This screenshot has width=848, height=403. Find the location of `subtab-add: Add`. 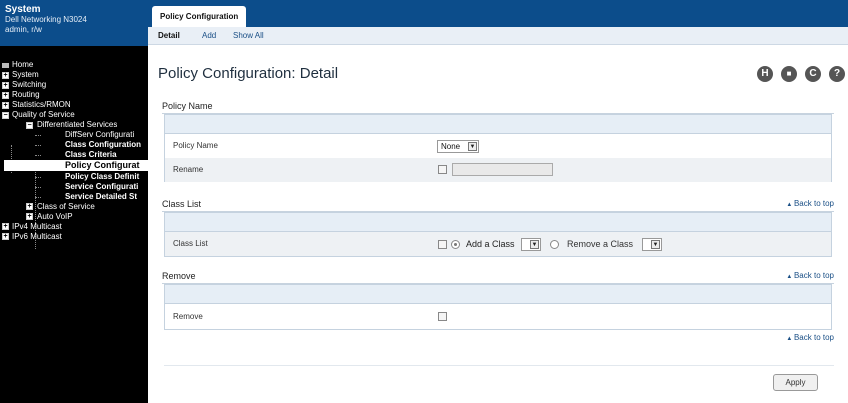

subtab-add: Add is located at coordinates (209, 36).